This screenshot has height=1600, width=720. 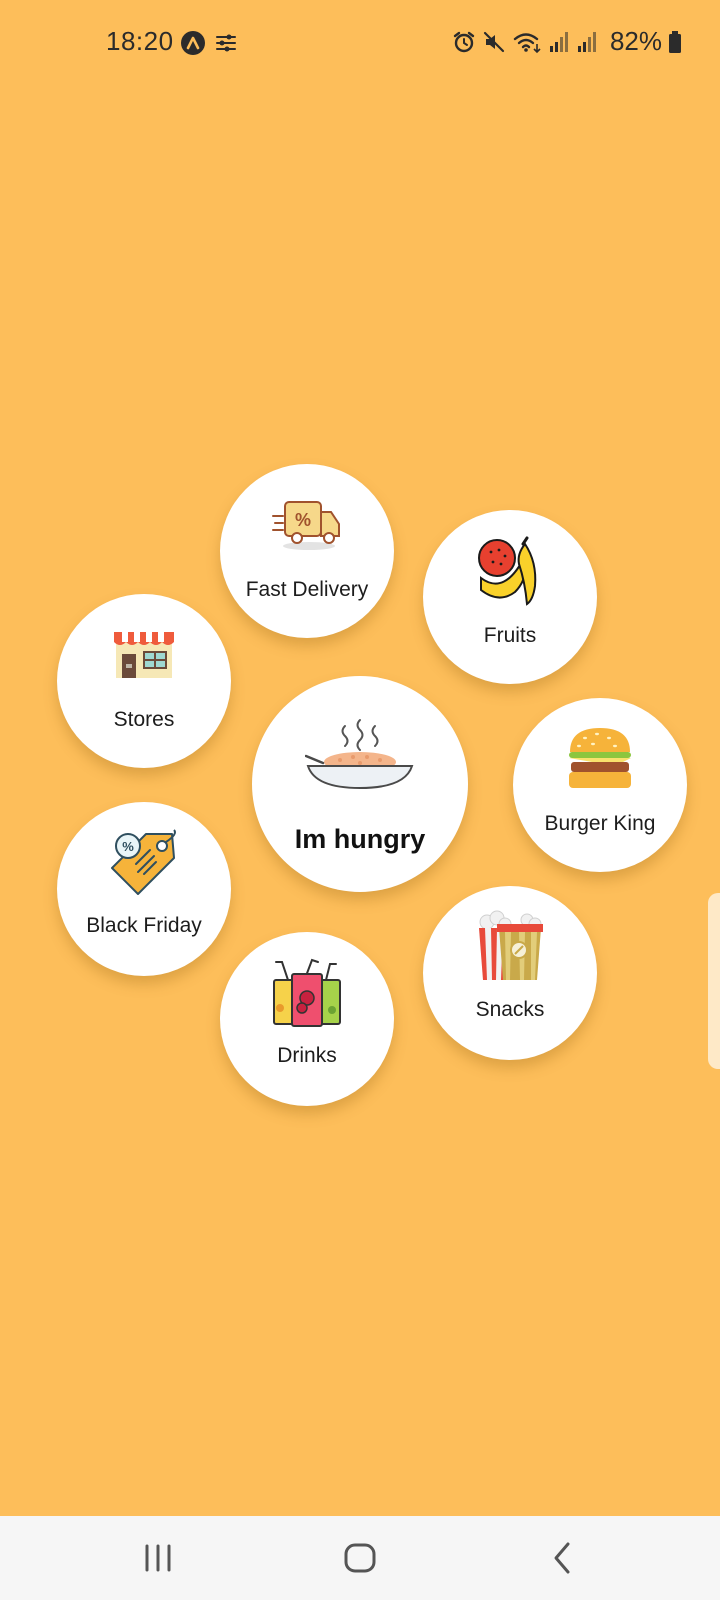 What do you see at coordinates (511, 945) in the screenshot?
I see `popcorn-icon` at bounding box center [511, 945].